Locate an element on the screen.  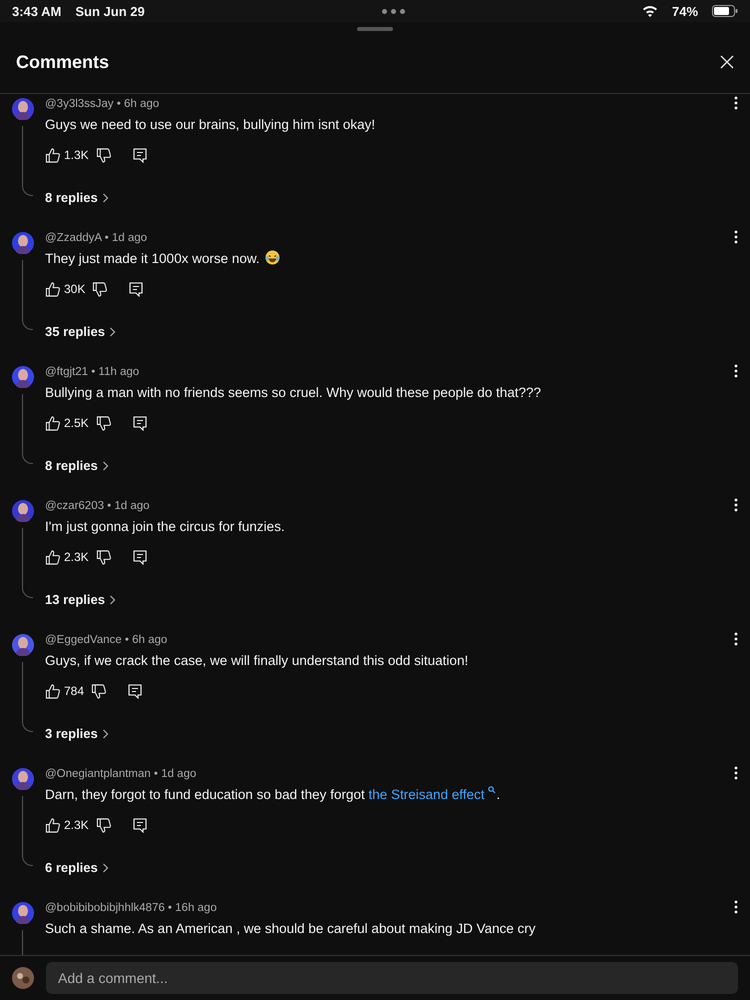
replies-button: 35 replies is located at coordinates (80, 331).